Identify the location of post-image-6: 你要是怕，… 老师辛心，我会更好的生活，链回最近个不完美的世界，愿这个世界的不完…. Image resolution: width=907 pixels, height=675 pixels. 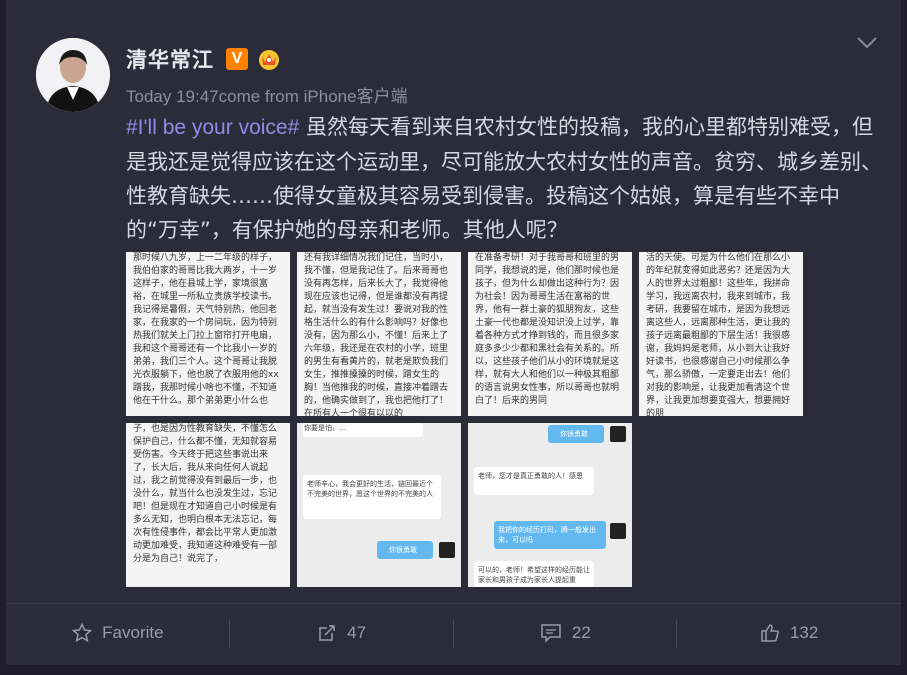
(379, 505).